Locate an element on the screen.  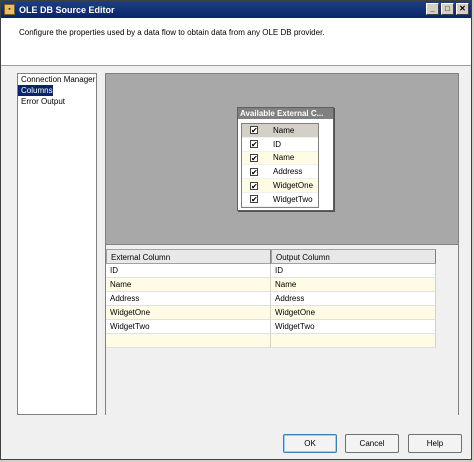
available-columns-box: Available External C... ✔ Name ✔ ID ✔ Na is located at coordinates (285, 159).